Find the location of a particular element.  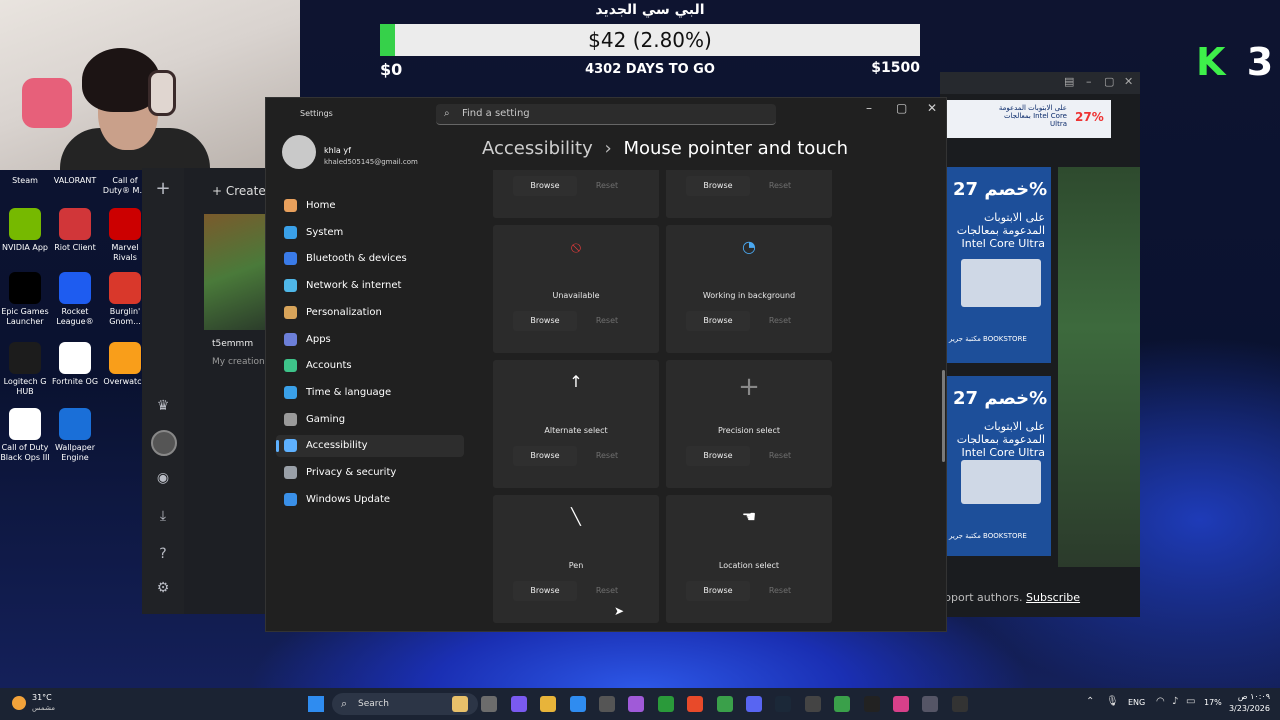

nav-item: Privacy & security is located at coordinates (370, 473).